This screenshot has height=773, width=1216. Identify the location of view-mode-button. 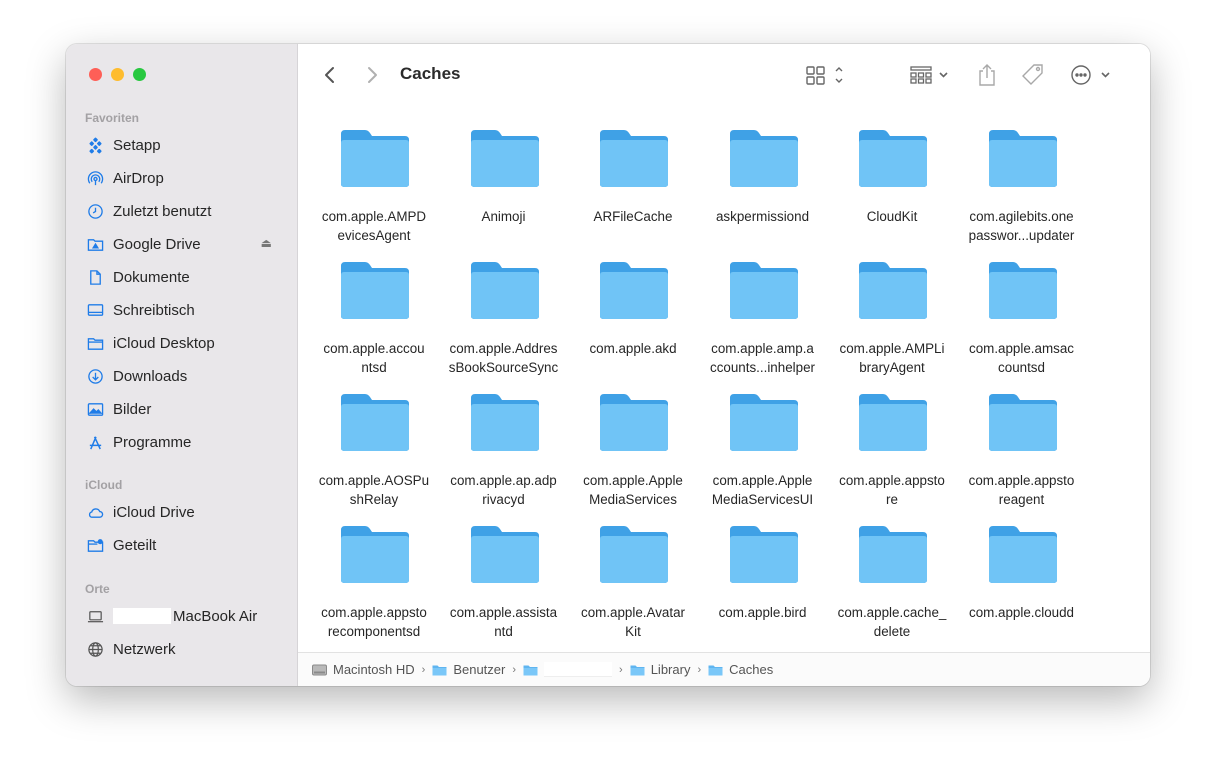
(826, 75).